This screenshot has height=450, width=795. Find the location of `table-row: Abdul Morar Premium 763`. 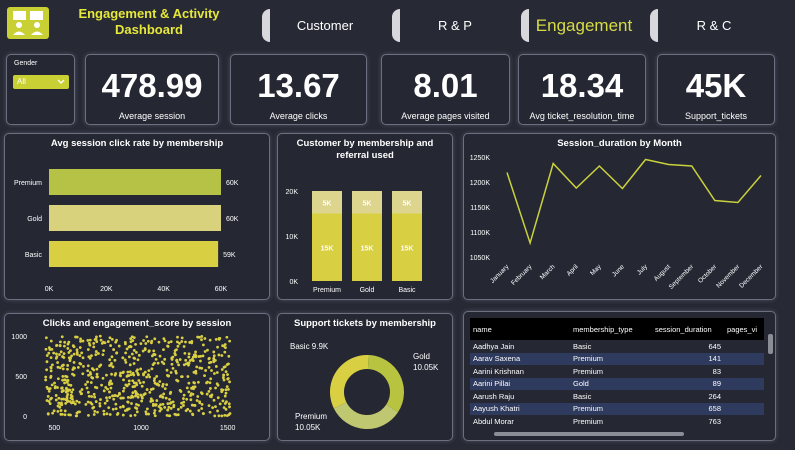

table-row: Abdul Morar Premium 763 is located at coordinates (617, 421).